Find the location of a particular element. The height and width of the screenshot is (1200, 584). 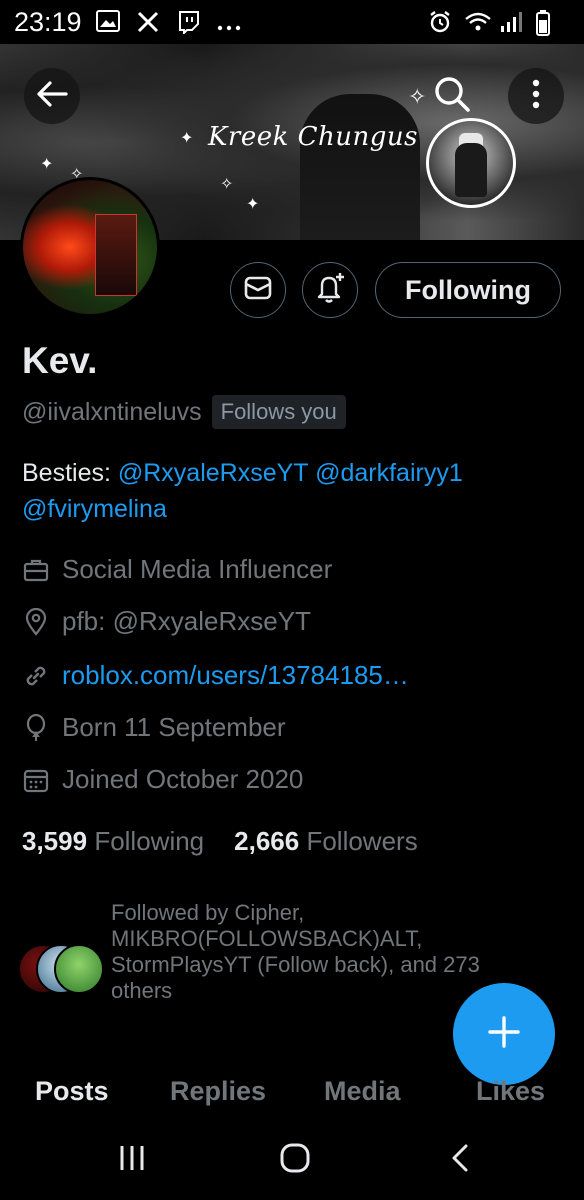

bio-mention-link: @RxyaleRxseYT is located at coordinates (213, 473).